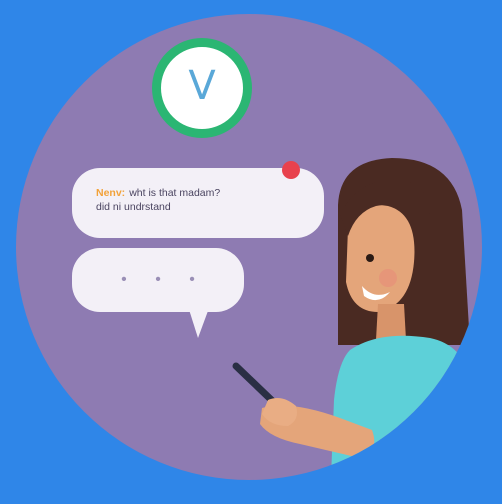  Describe the element at coordinates (388, 278) in the screenshot. I see `cheek` at that location.